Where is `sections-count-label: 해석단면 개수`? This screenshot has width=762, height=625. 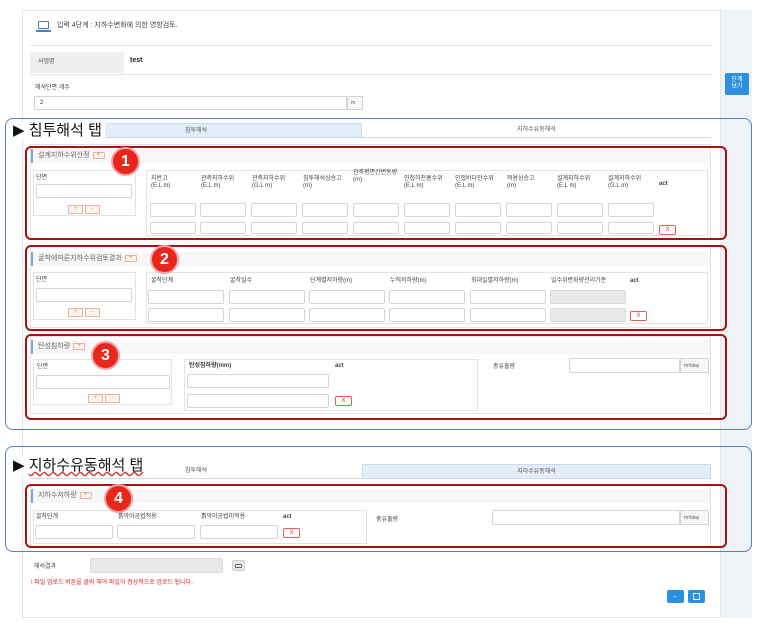 sections-count-label: 해석단면 개수 is located at coordinates (52, 88).